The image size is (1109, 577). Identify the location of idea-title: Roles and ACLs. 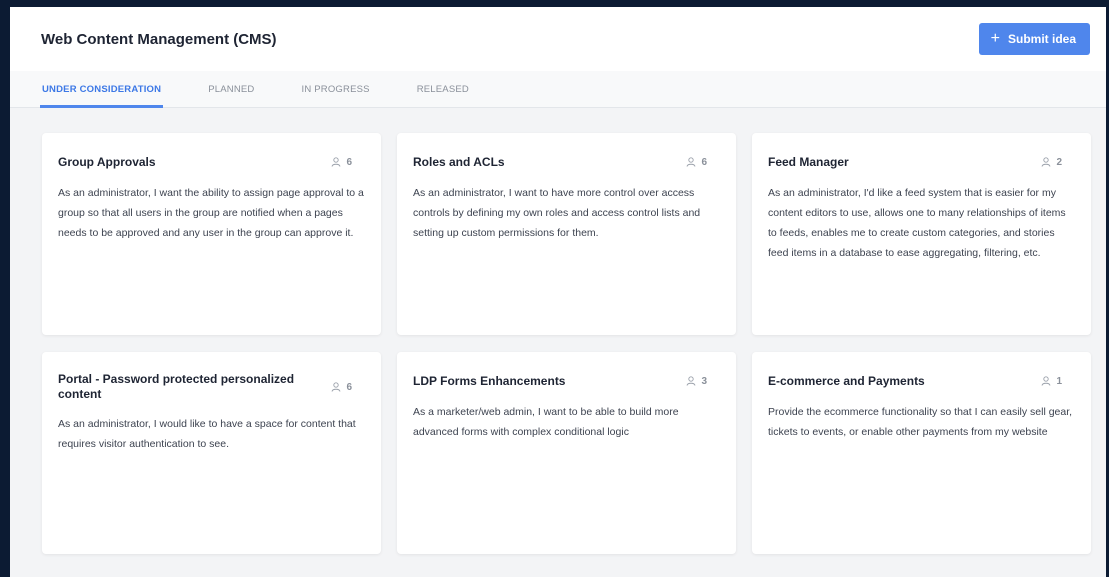
(459, 161).